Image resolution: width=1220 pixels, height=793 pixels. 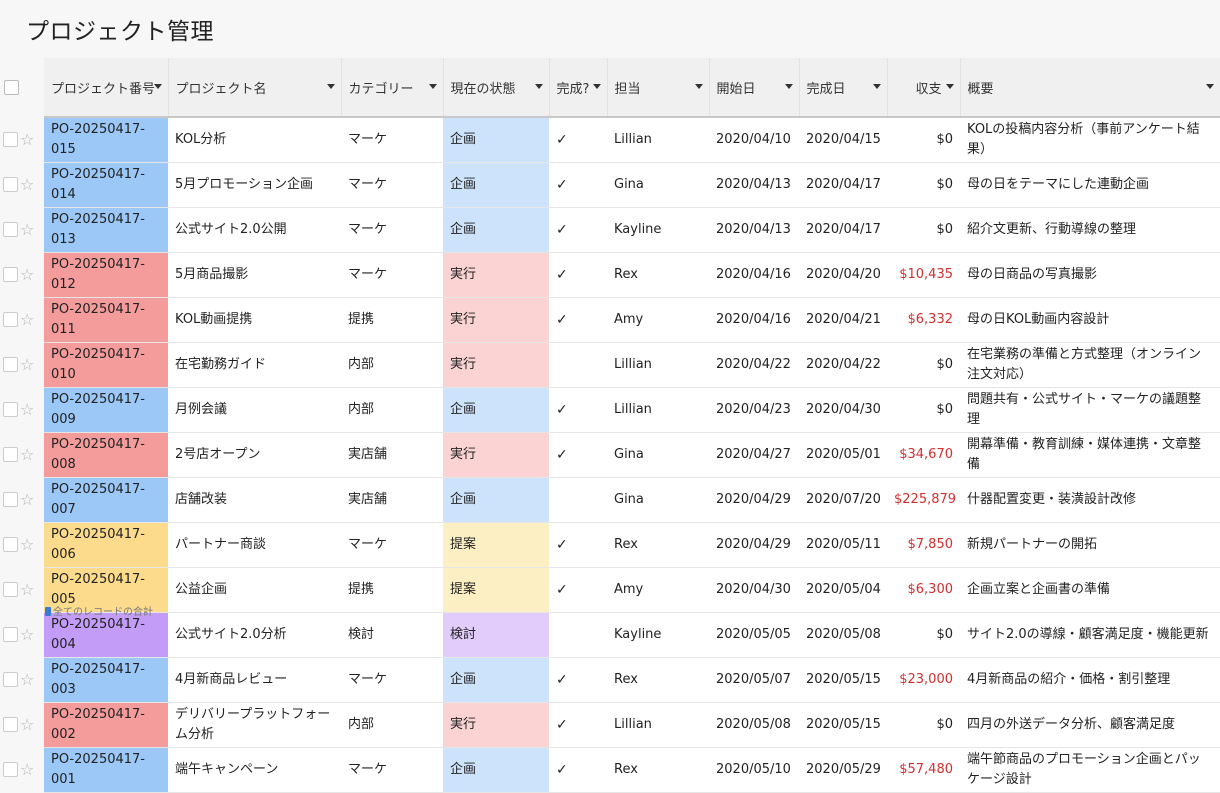 What do you see at coordinates (1090, 545) in the screenshot?
I see `cell-summary: 新規パートナーの開拓` at bounding box center [1090, 545].